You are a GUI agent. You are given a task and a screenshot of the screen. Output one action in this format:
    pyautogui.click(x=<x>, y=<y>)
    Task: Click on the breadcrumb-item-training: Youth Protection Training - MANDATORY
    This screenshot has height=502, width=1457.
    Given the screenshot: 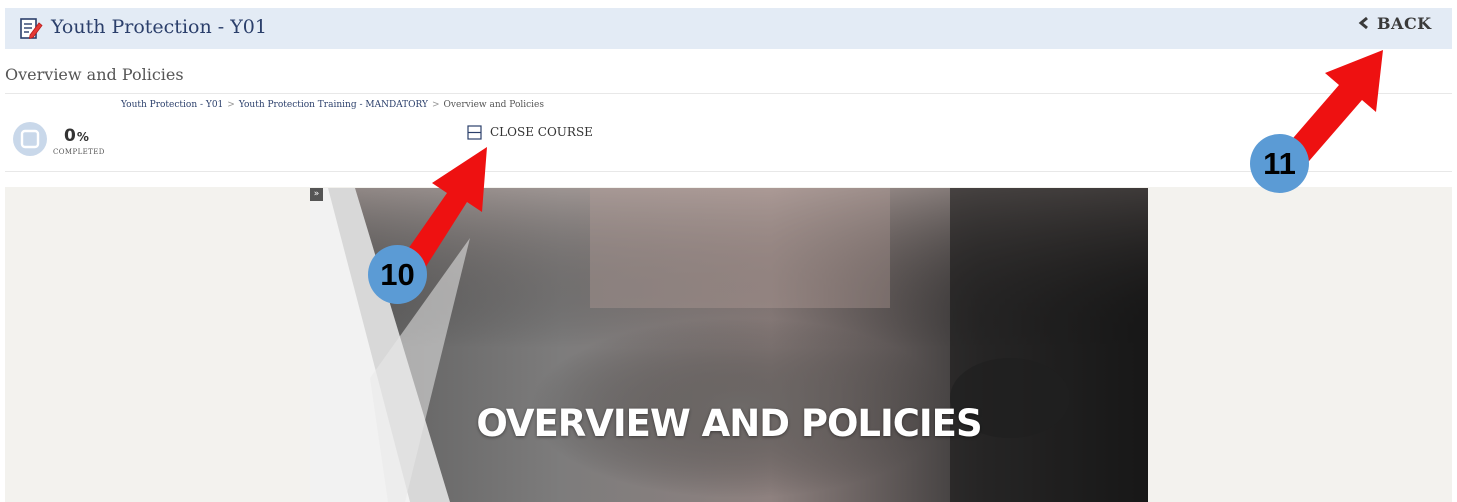 What is the action you would take?
    pyautogui.click(x=333, y=105)
    